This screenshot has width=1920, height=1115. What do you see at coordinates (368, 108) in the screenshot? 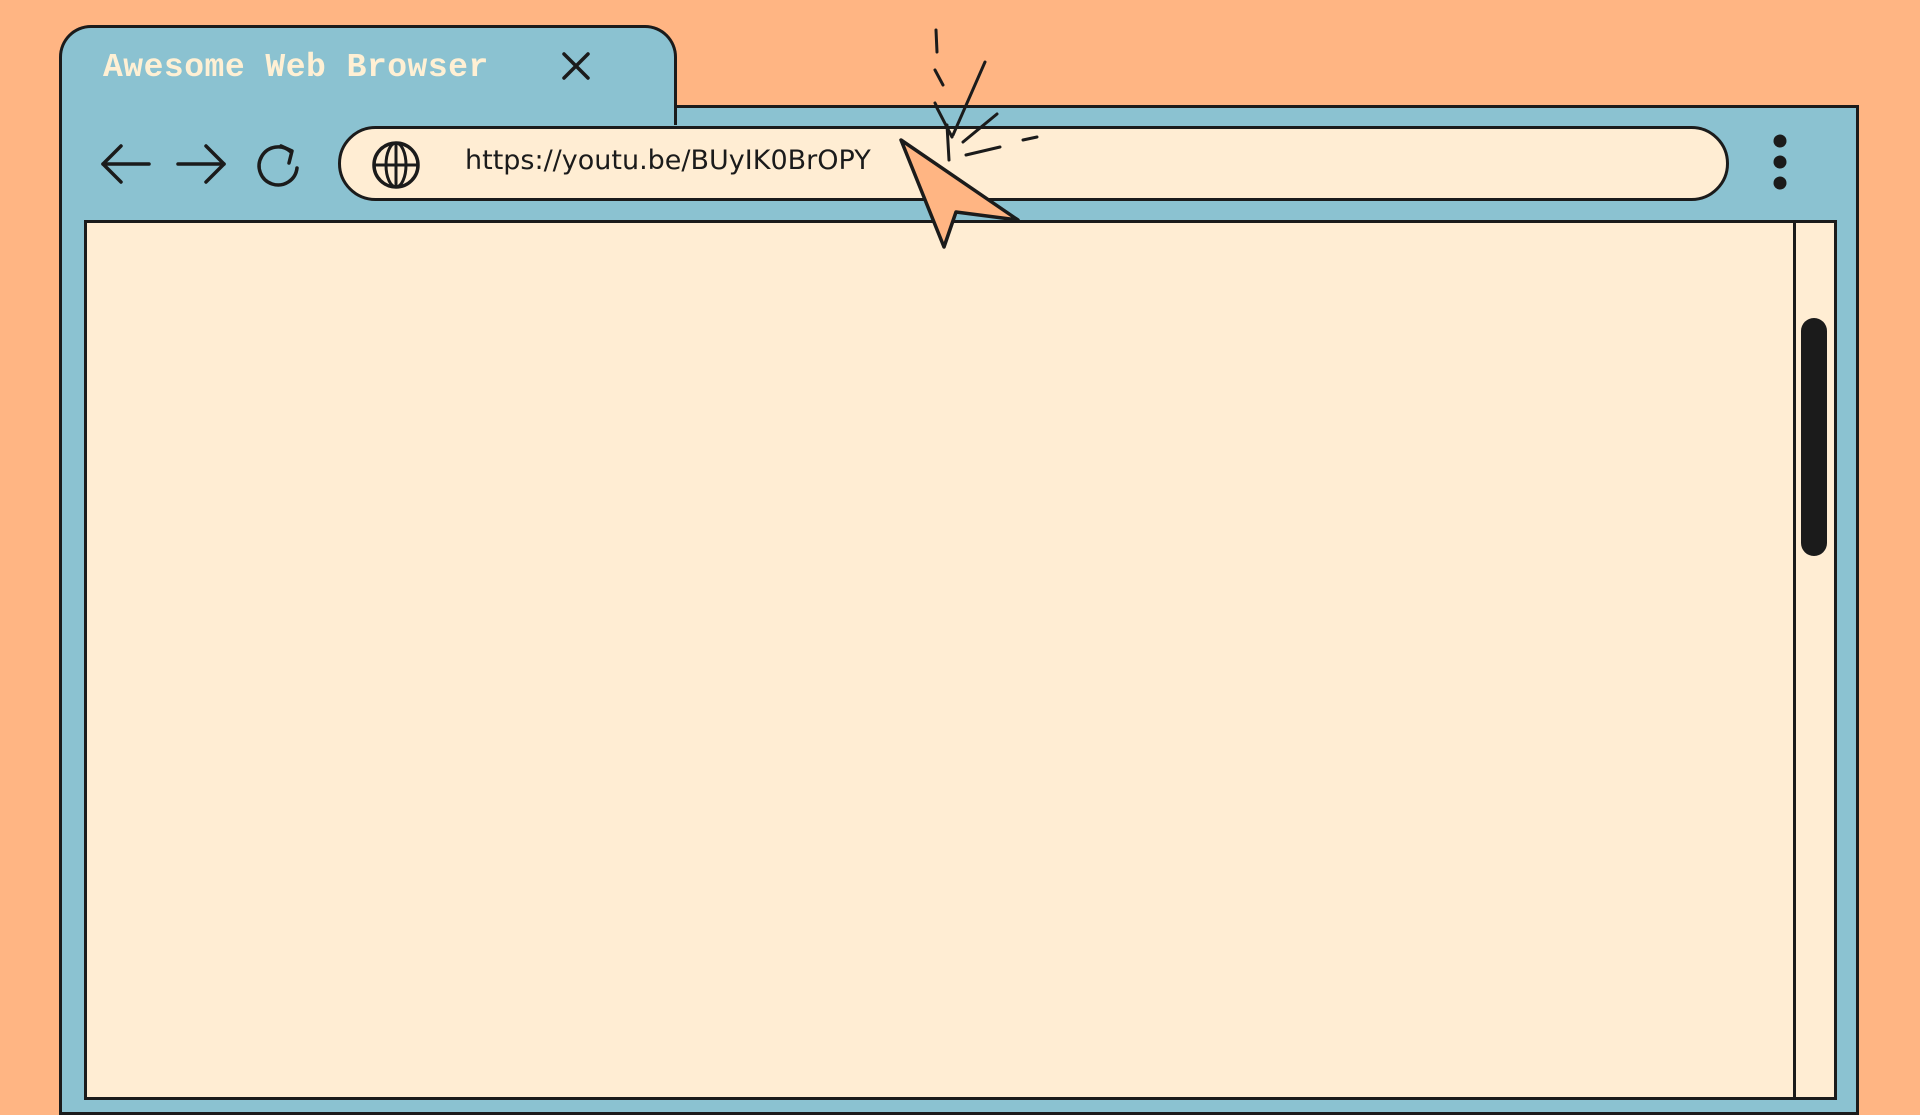
I see `tab-join` at bounding box center [368, 108].